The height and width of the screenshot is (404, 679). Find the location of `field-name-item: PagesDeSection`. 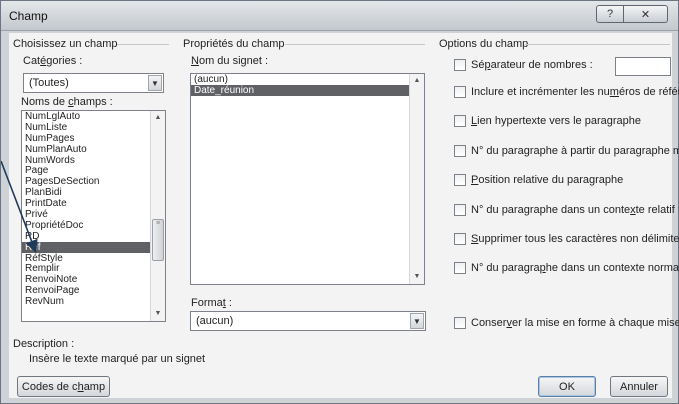

field-name-item: PagesDeSection is located at coordinates (93, 181).